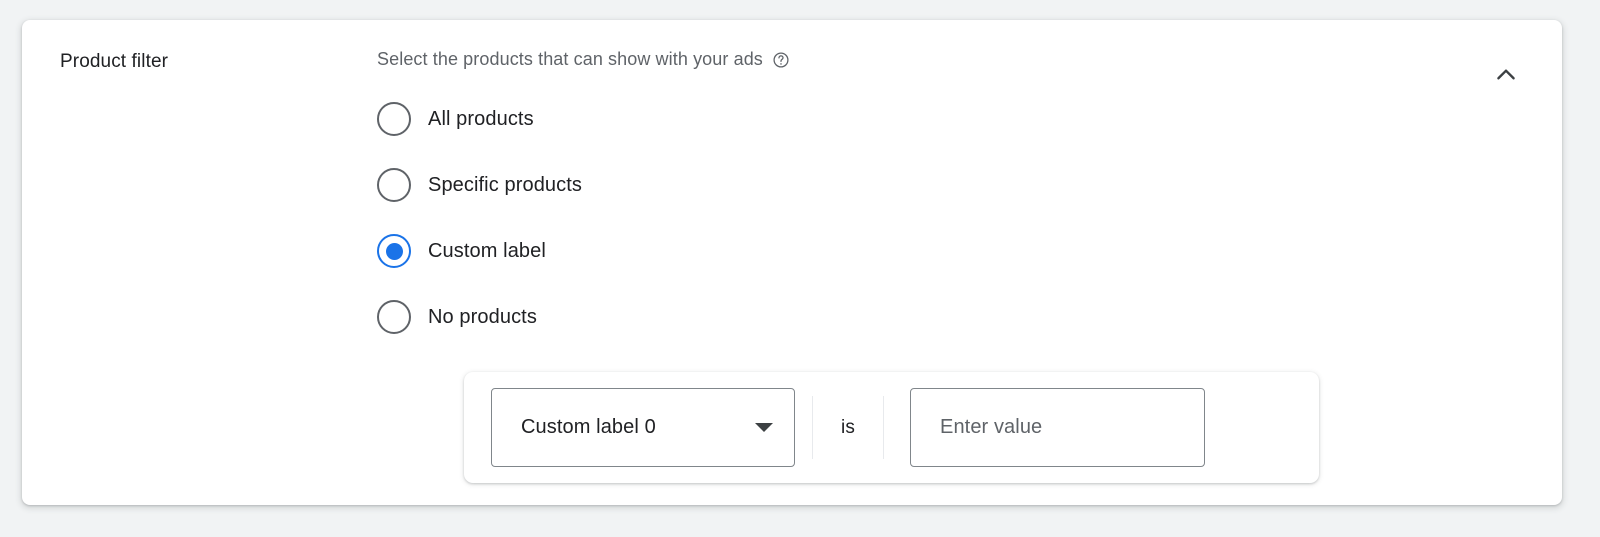 Image resolution: width=1600 pixels, height=537 pixels. I want to click on collapse-section-button, so click(1506, 75).